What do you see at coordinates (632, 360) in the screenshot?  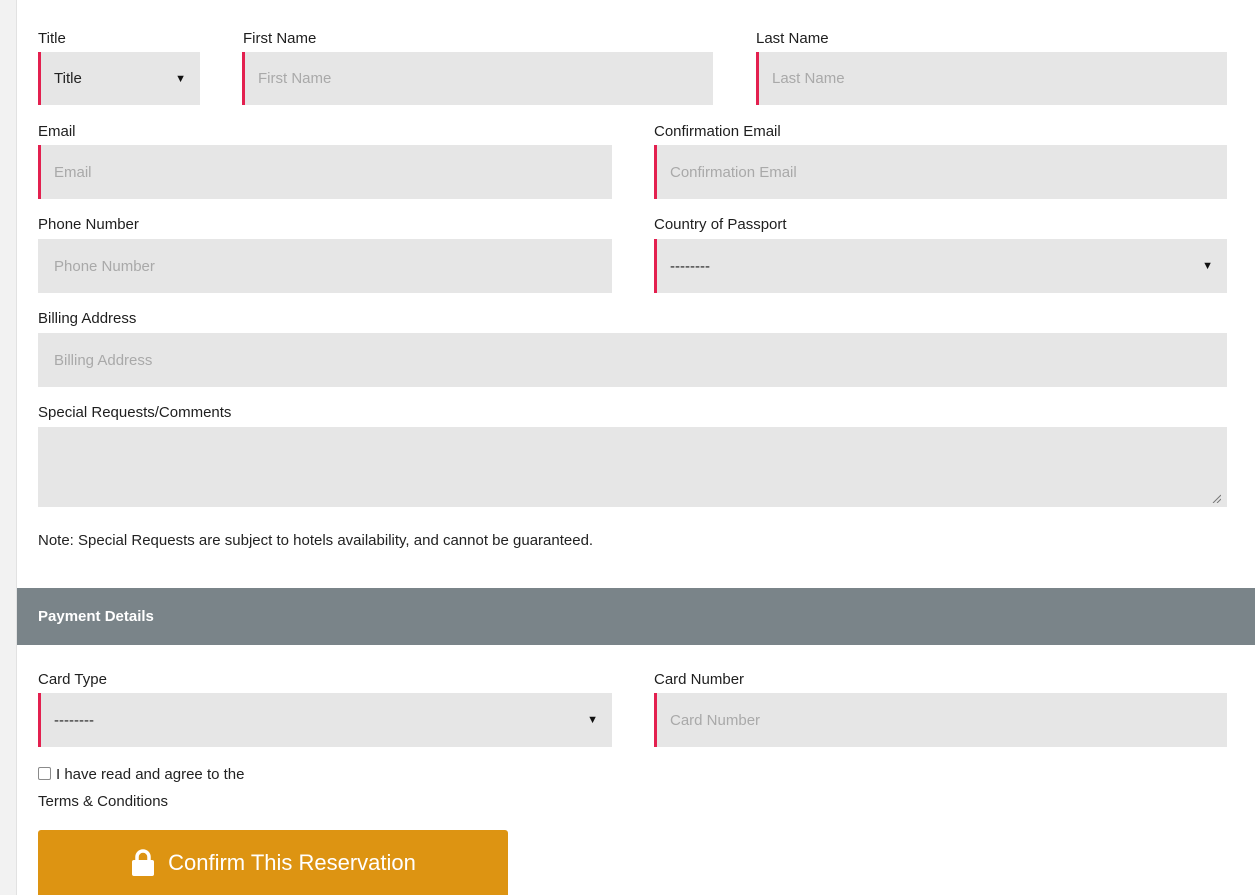 I see `billing-address-field: Billing Address` at bounding box center [632, 360].